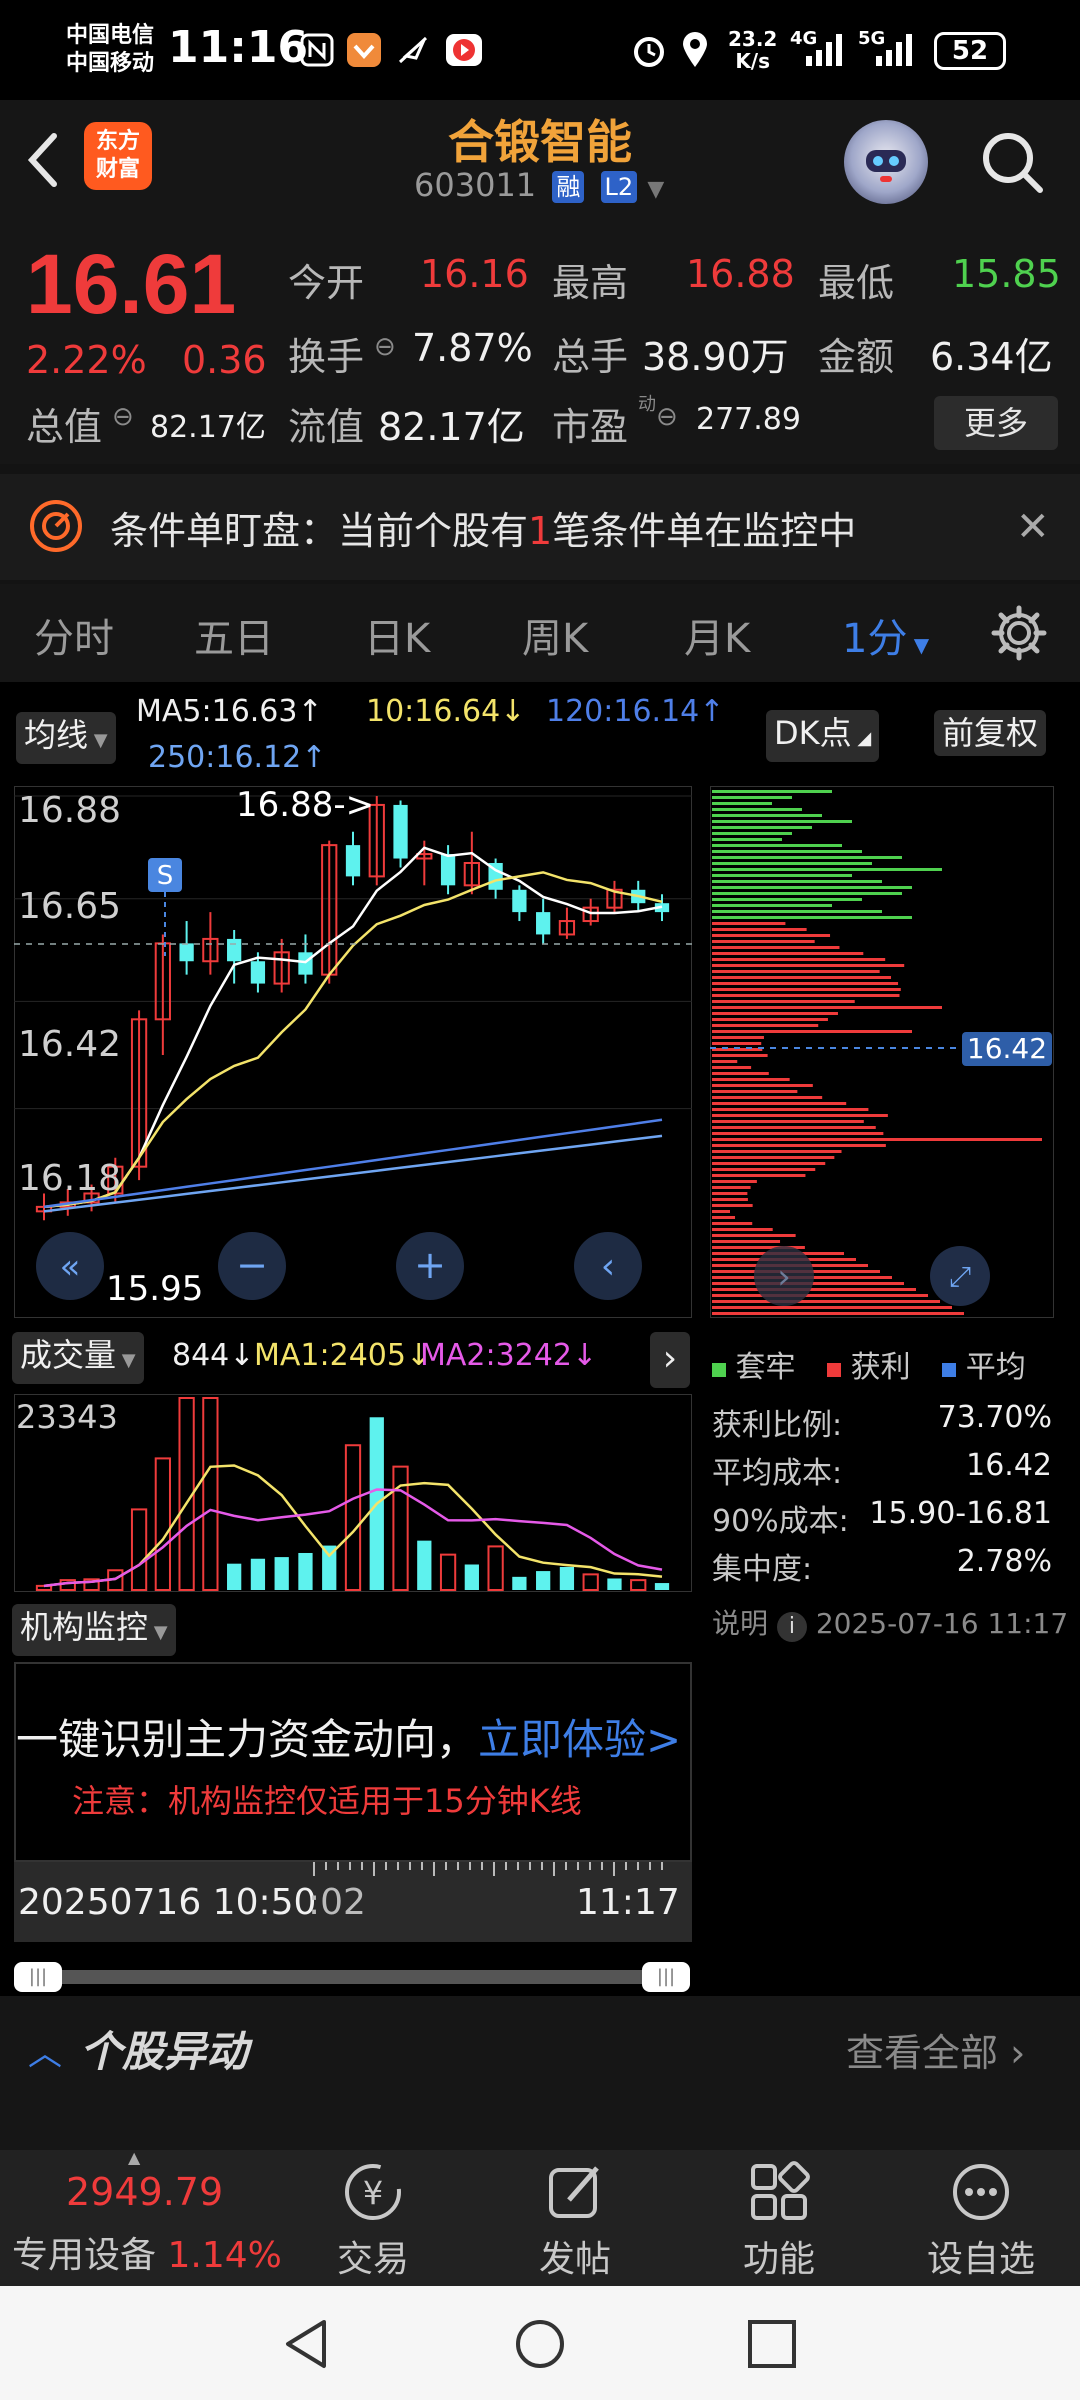  I want to click on double-chevron-left-icon: «, so click(70, 1267).